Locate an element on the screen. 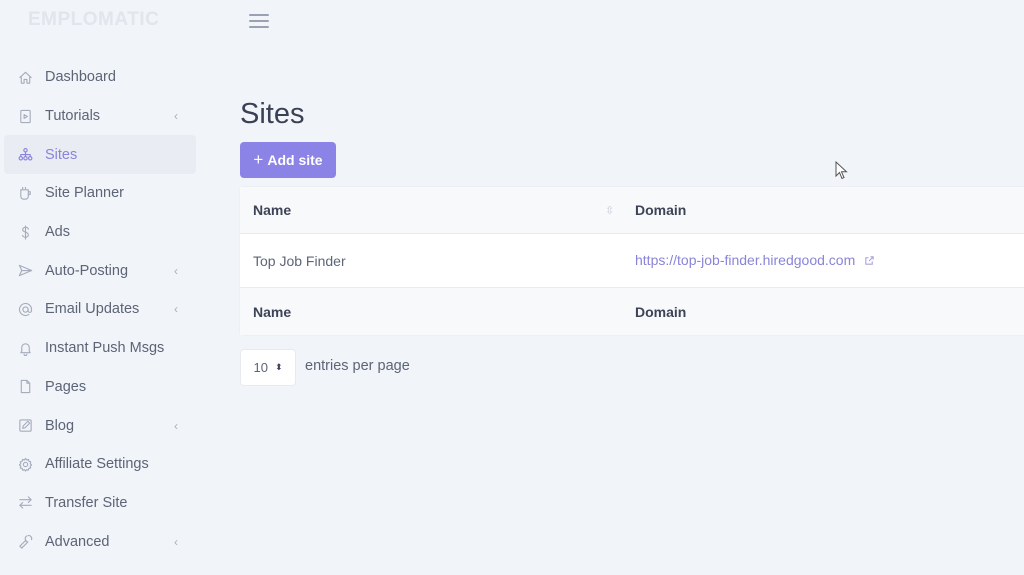  site-name-cell: Top Job Finder is located at coordinates (299, 260).